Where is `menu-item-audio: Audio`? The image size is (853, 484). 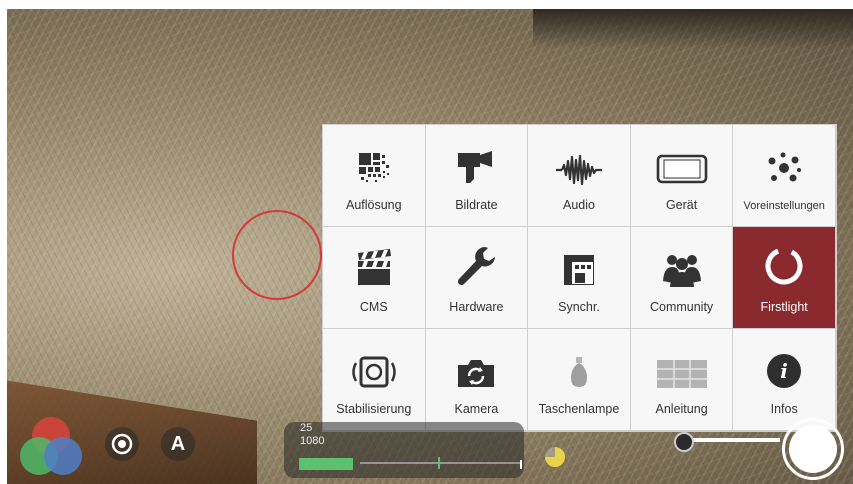 menu-item-audio: Audio is located at coordinates (579, 175).